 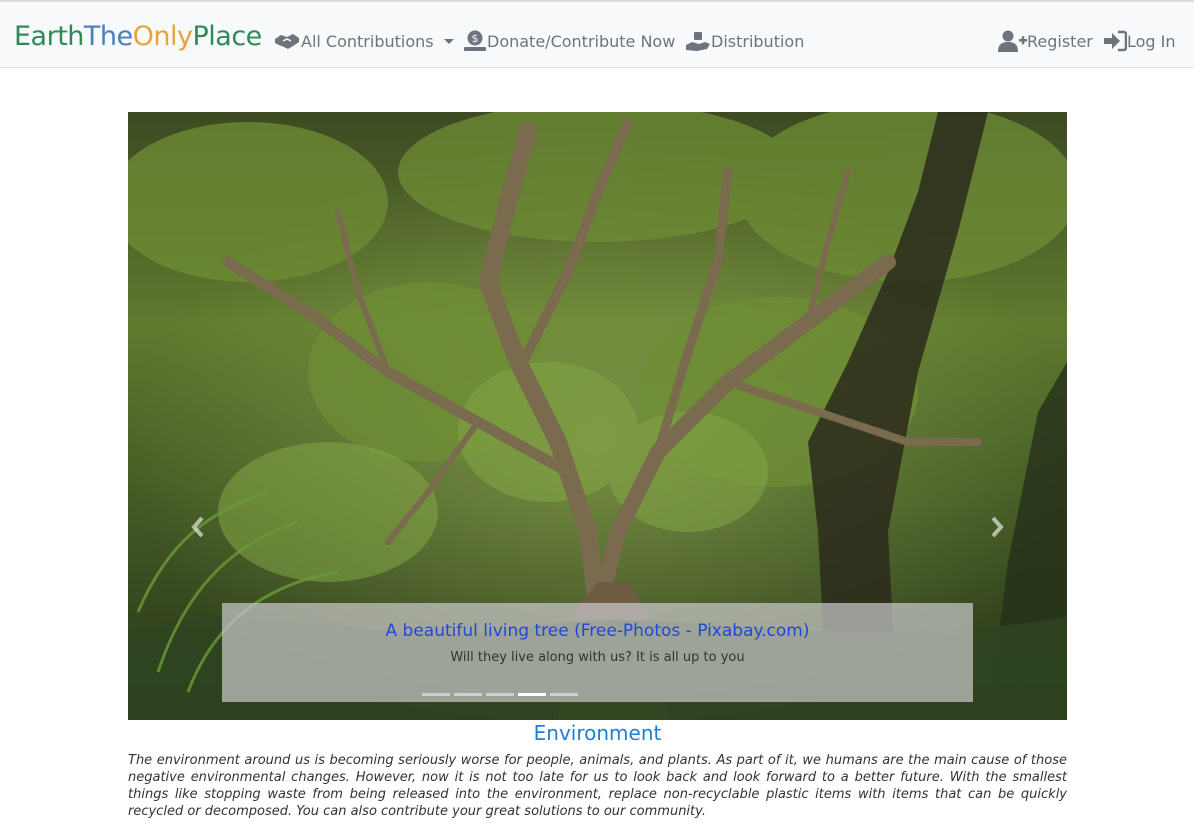 I want to click on nav-distribution-link: Distribution, so click(x=744, y=41).